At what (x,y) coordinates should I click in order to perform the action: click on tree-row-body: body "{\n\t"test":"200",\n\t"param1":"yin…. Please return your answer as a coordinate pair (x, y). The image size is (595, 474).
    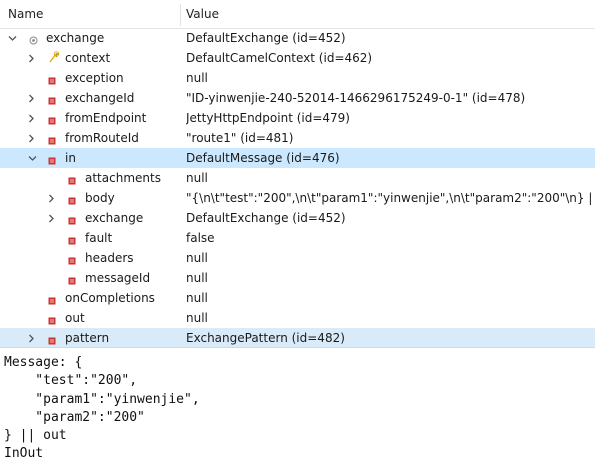
    Looking at the image, I should click on (297, 198).